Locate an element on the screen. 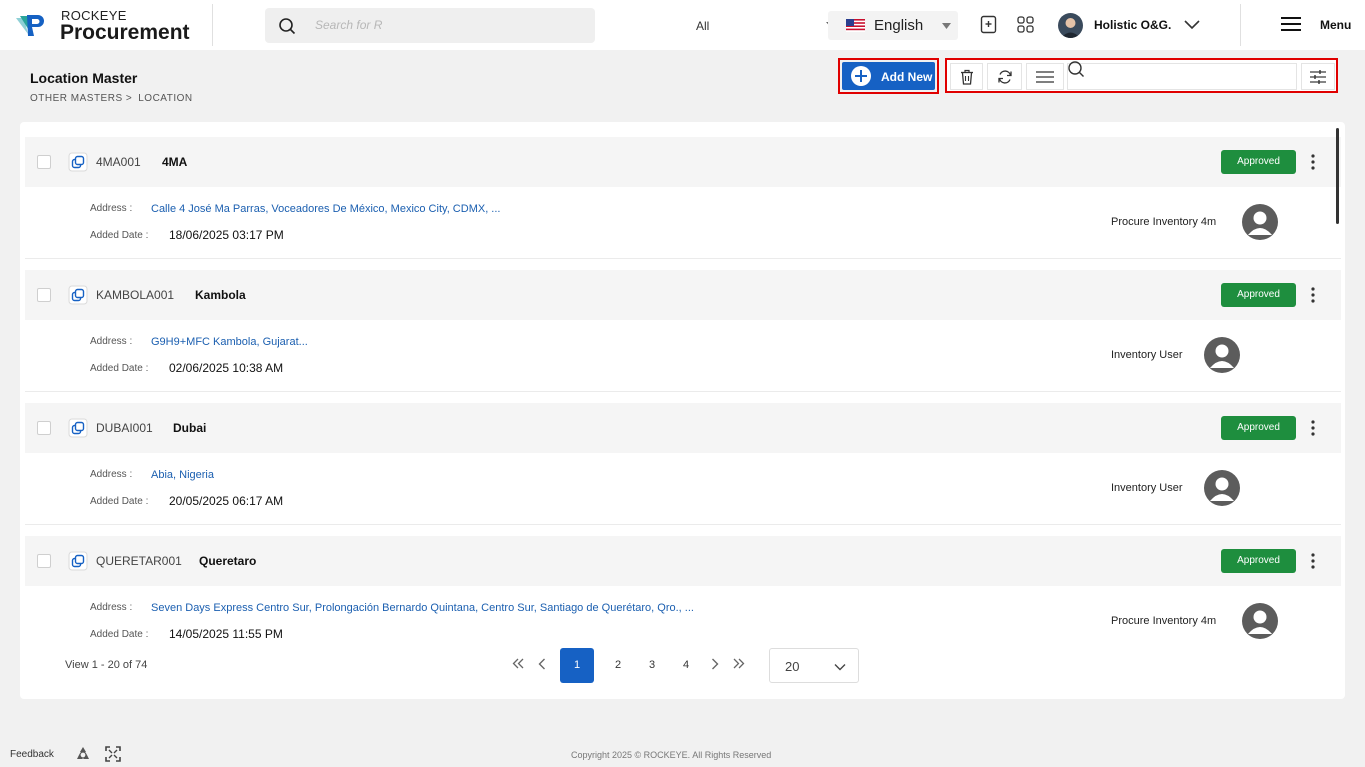 The height and width of the screenshot is (767, 1365). page-button-1: 1 is located at coordinates (577, 665).